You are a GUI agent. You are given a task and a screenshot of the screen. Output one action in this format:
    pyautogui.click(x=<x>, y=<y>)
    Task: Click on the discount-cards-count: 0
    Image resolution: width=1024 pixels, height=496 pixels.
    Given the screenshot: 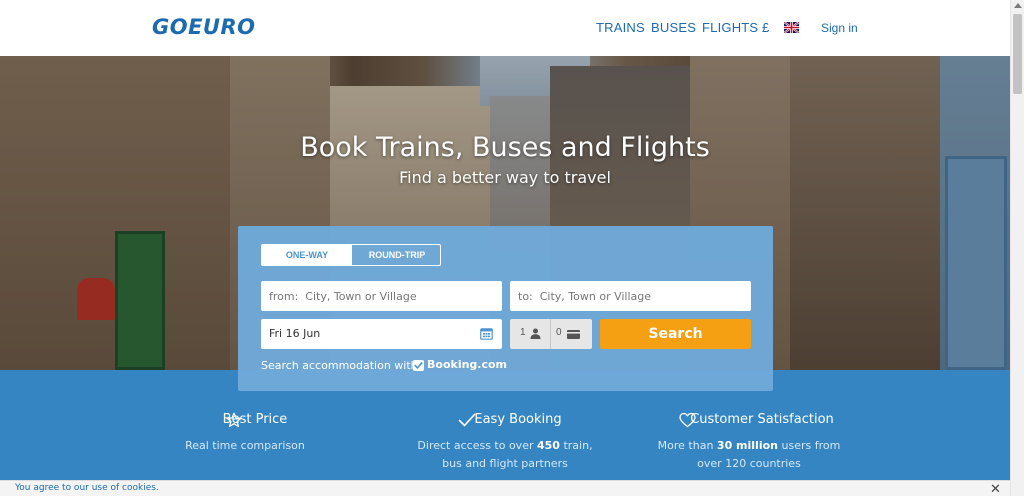 What is the action you would take?
    pyautogui.click(x=571, y=334)
    